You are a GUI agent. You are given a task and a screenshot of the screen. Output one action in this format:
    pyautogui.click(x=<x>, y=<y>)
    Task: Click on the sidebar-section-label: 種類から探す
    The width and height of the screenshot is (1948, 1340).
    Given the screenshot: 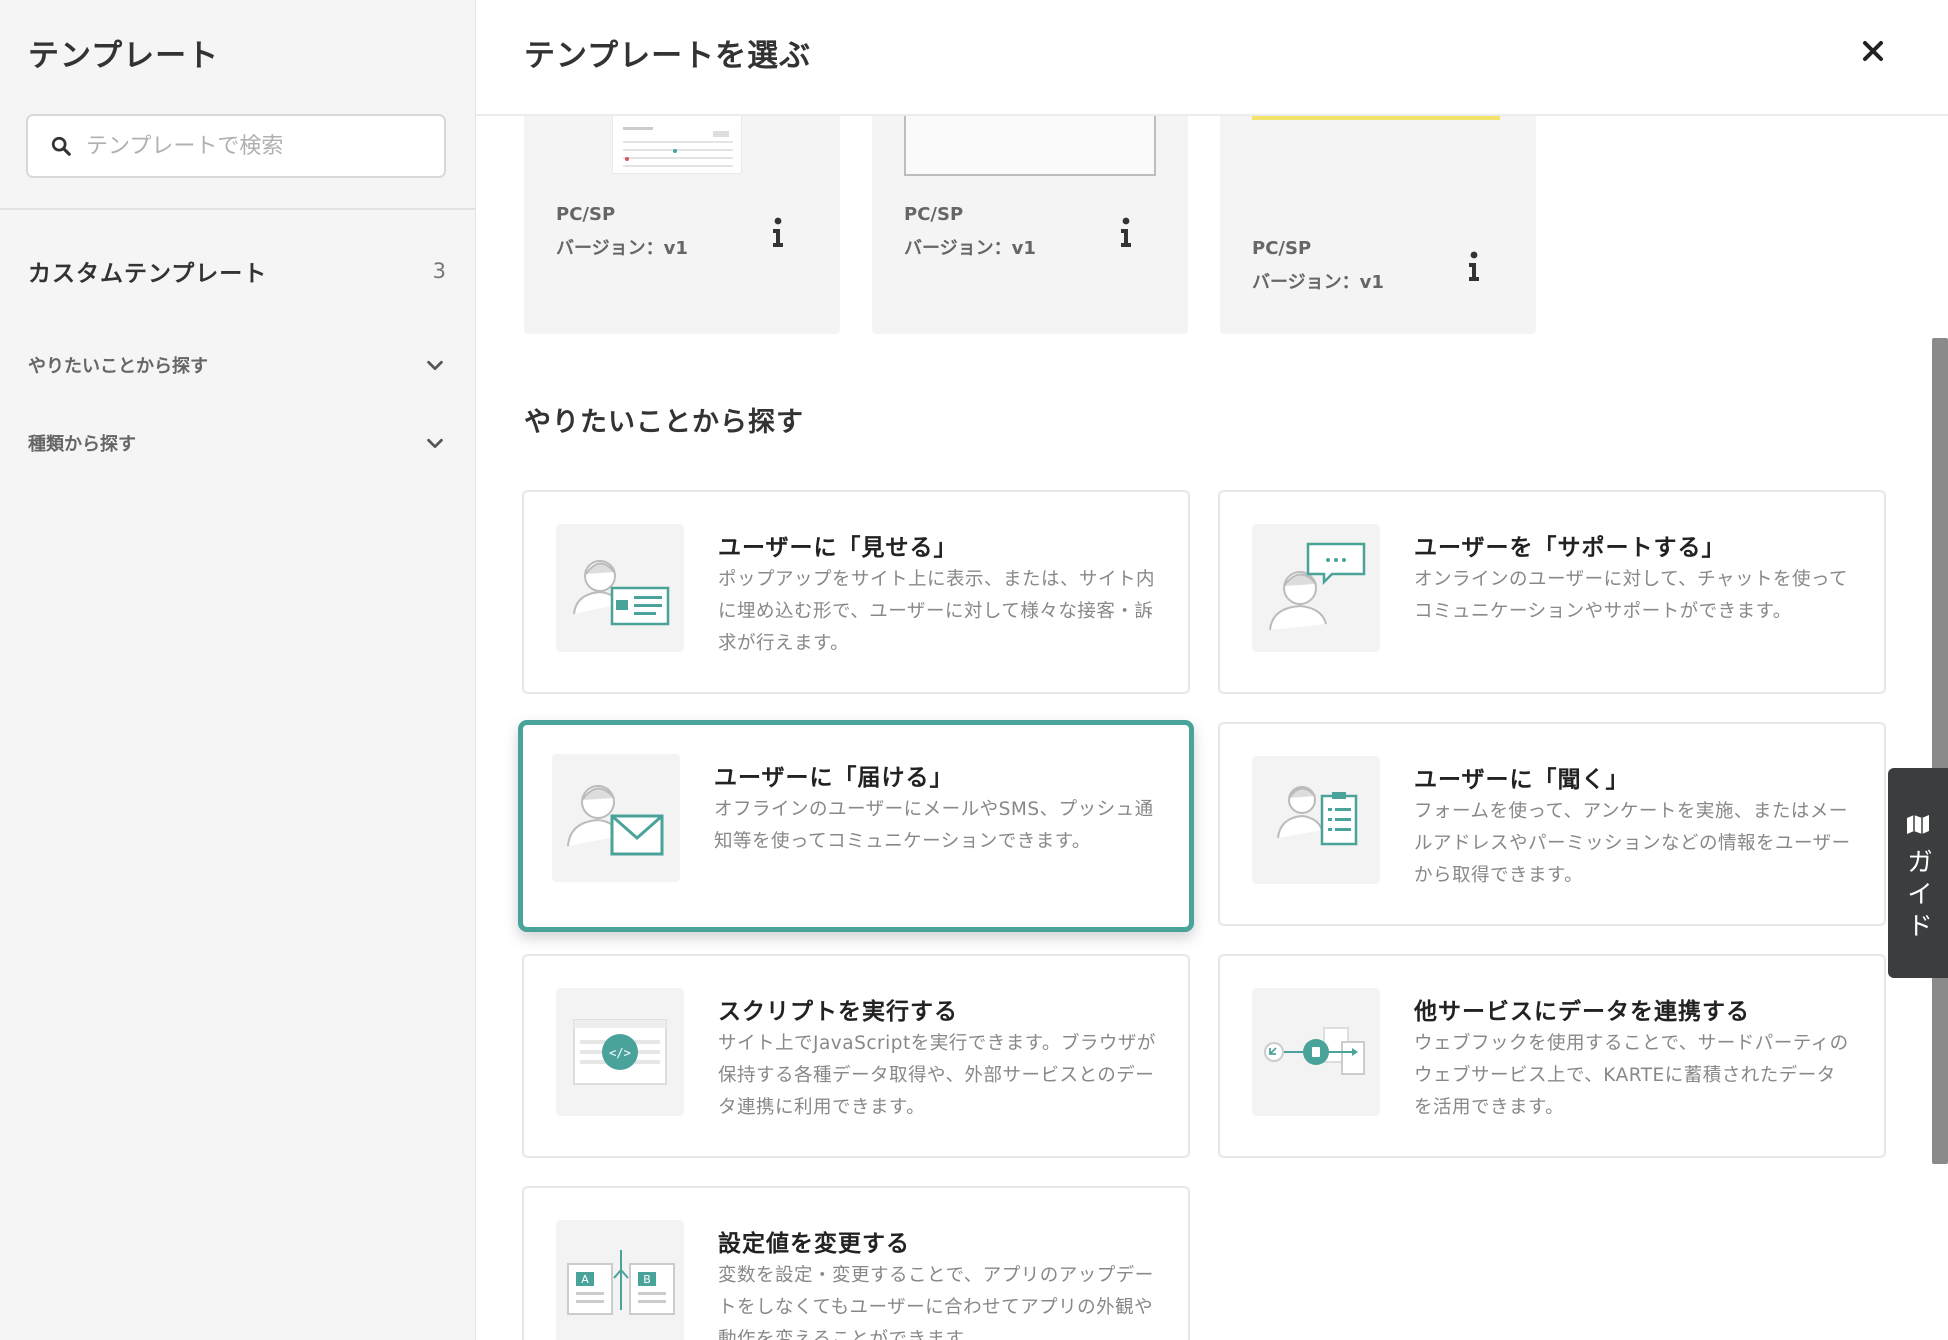 What is the action you would take?
    pyautogui.click(x=82, y=444)
    